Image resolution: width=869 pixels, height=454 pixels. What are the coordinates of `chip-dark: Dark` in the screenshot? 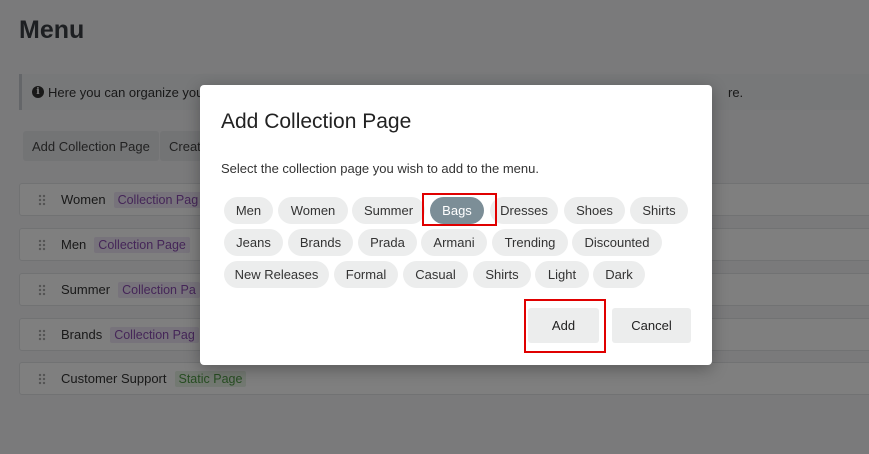 It's located at (619, 274).